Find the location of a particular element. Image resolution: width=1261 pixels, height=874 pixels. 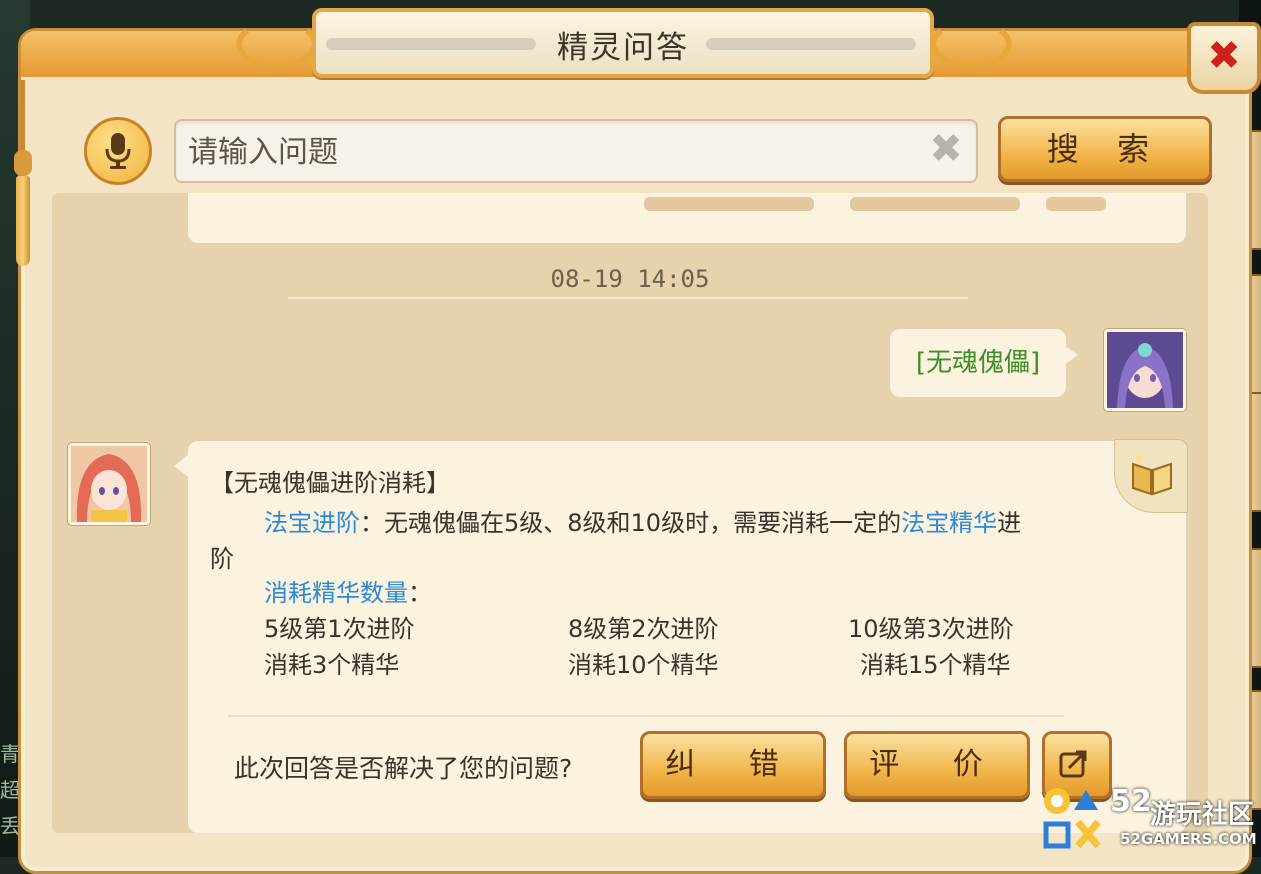

search-button: 搜 索 is located at coordinates (1105, 149).